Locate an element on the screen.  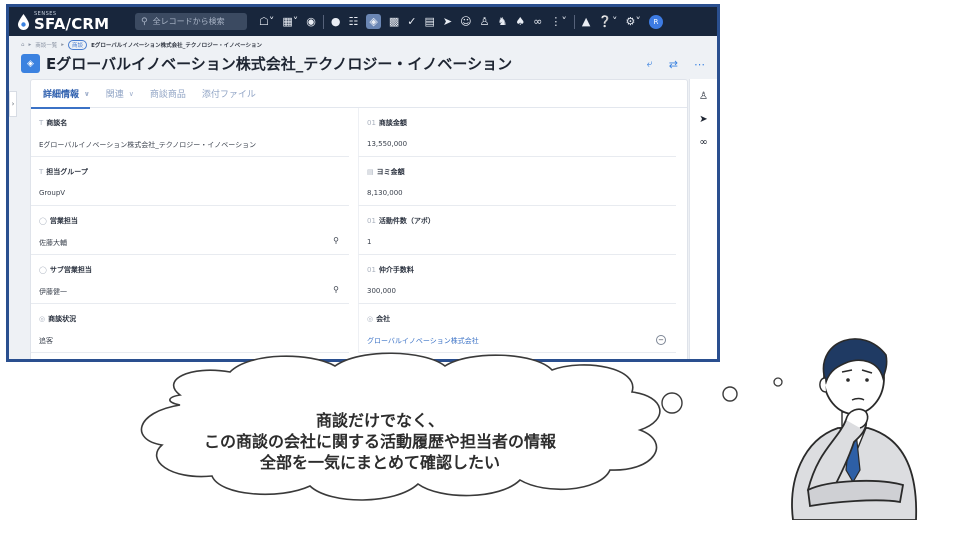
field-forecast-amount: ▤ ヨミ金額 8,130,000 is located at coordinates (517, 181).